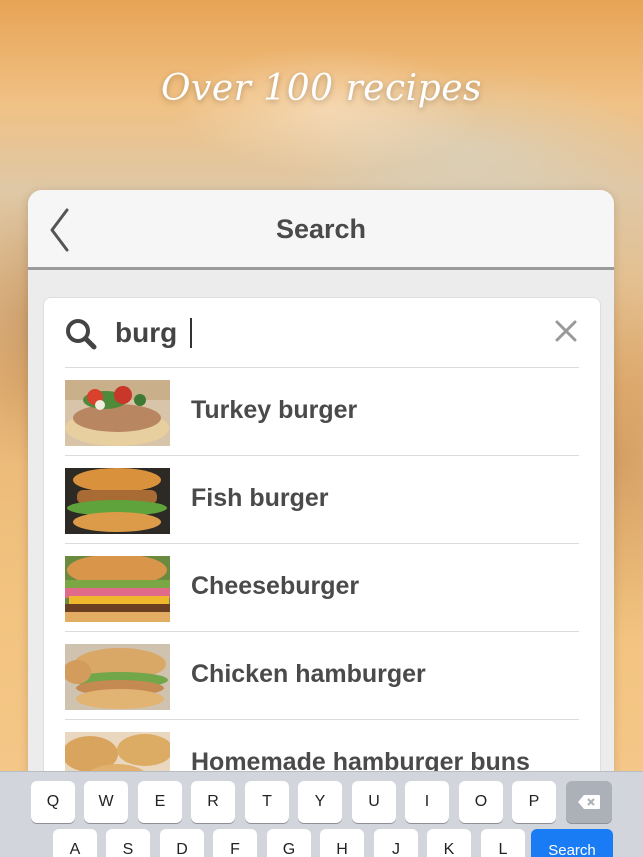 Image resolution: width=643 pixels, height=857 pixels. Describe the element at coordinates (53, 802) in the screenshot. I see `key-q: Q` at that location.